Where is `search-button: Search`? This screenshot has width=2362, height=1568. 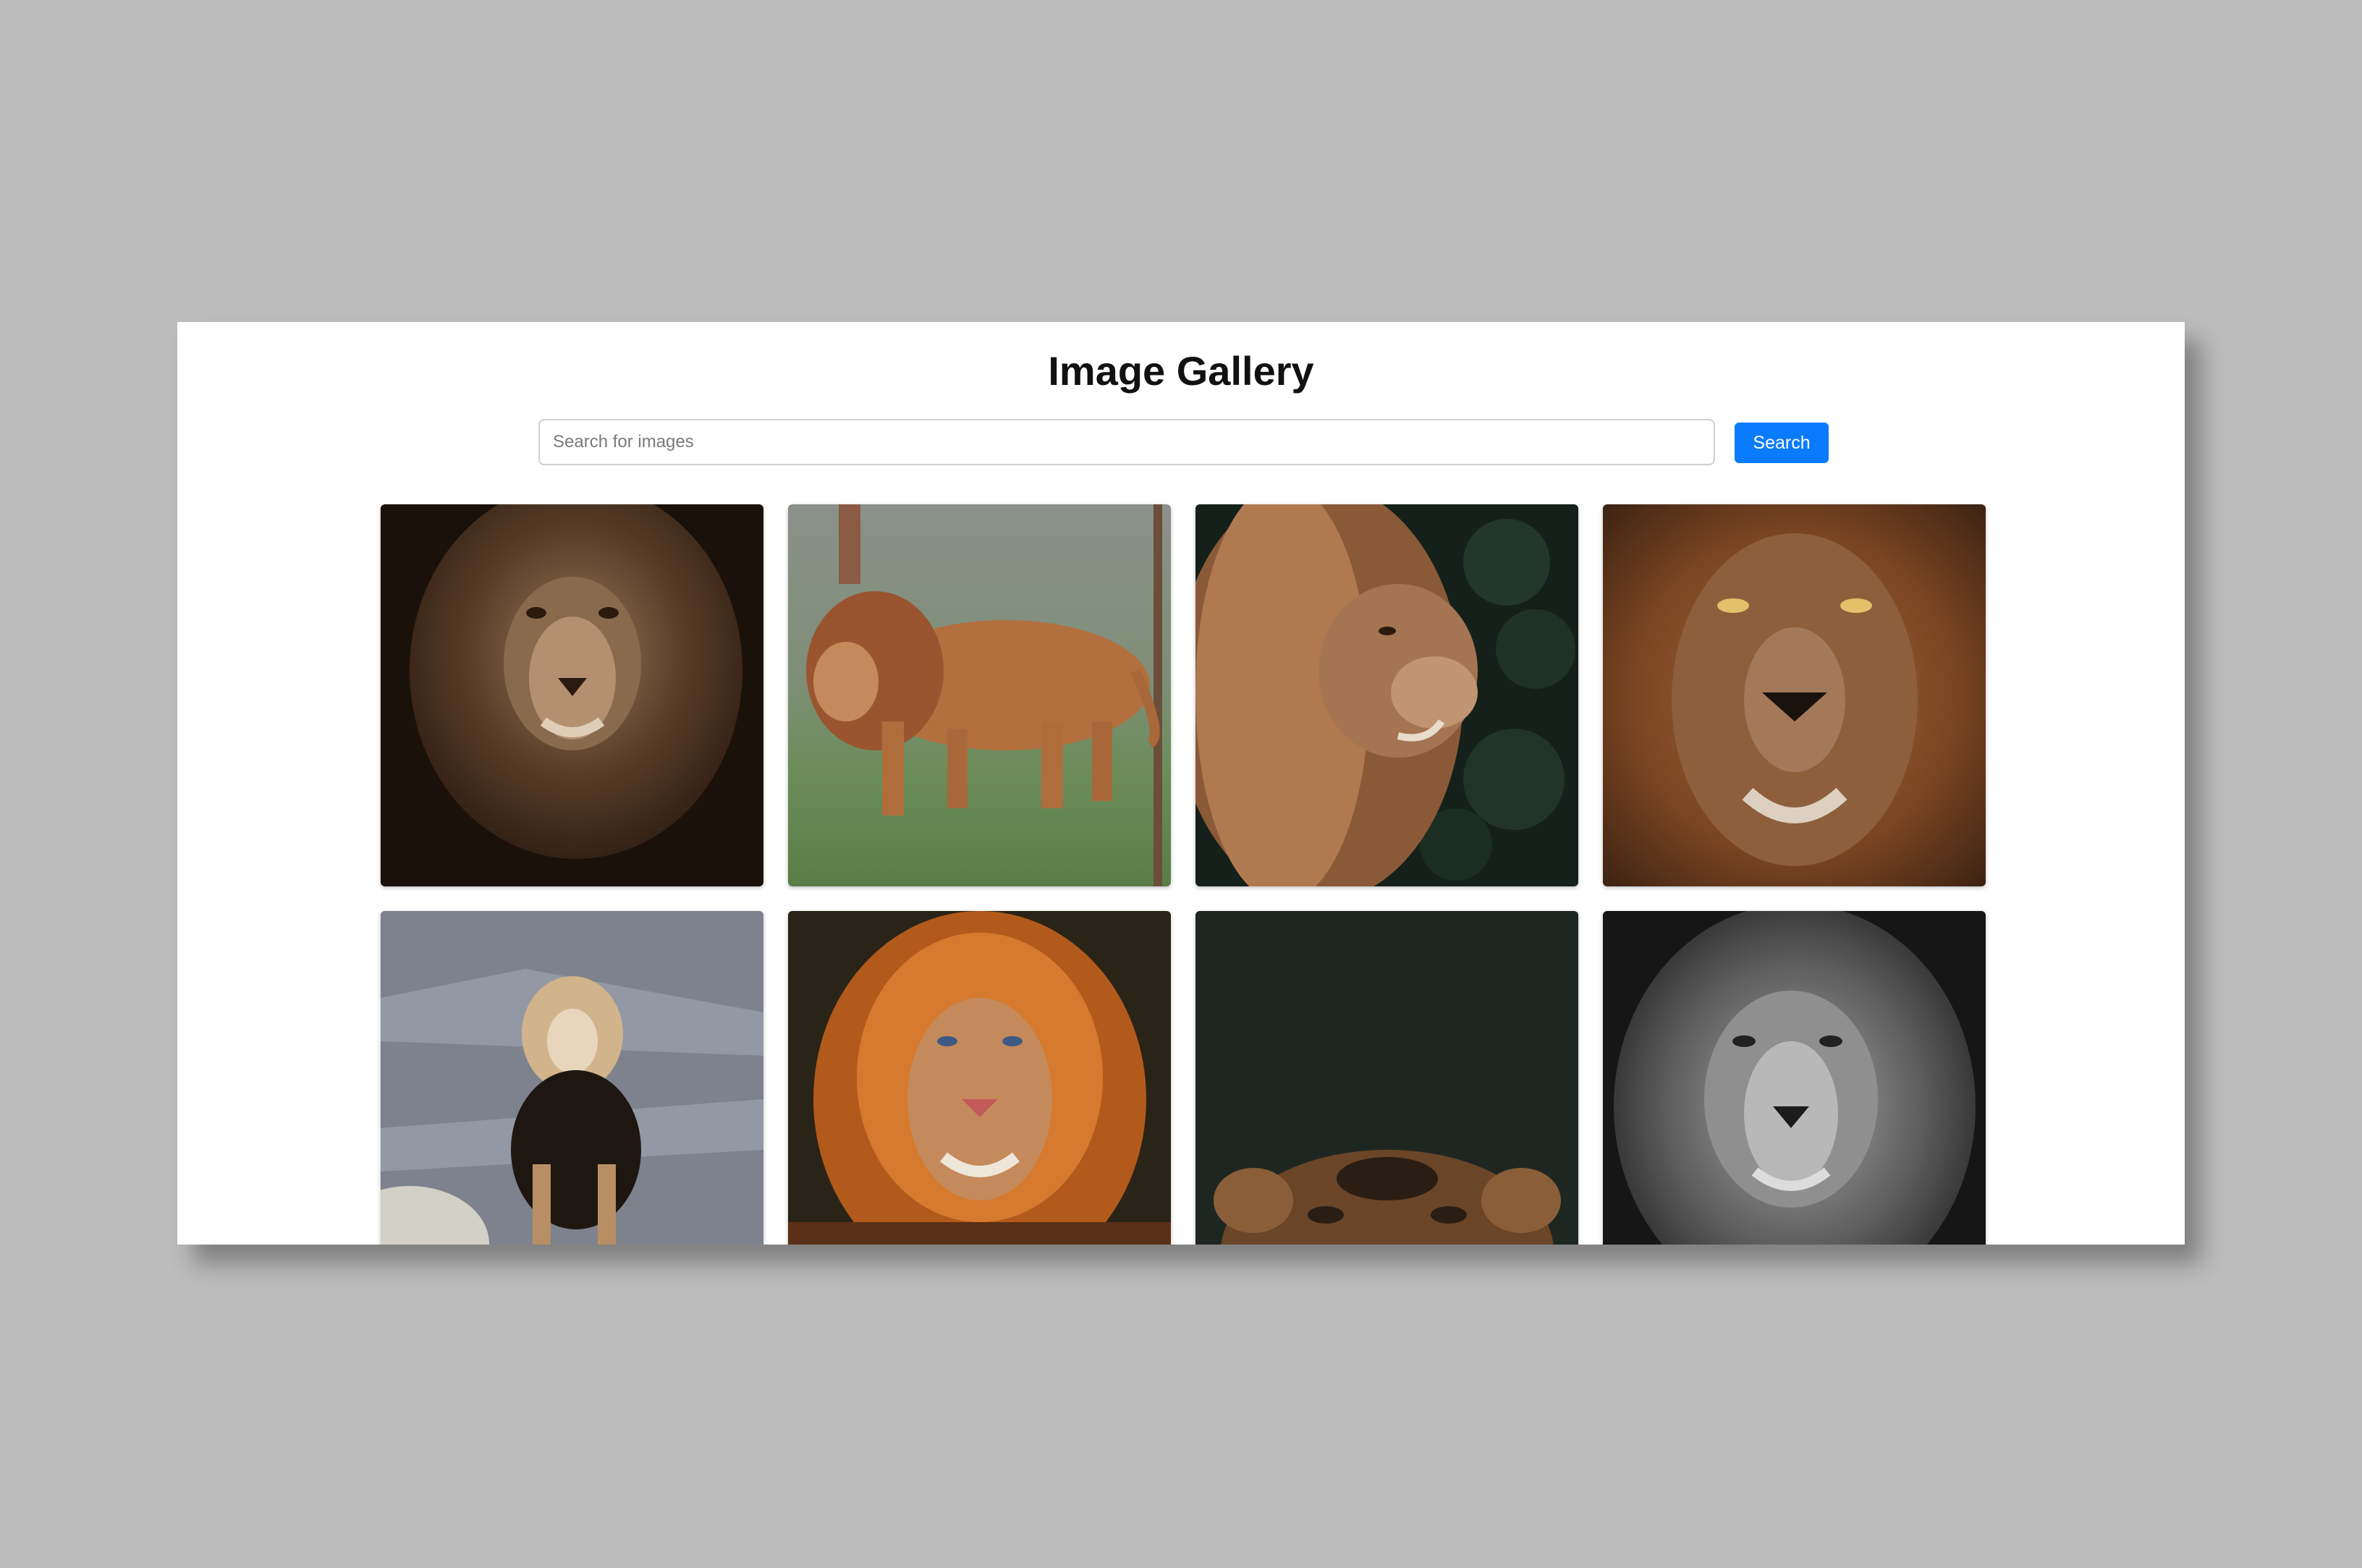 search-button: Search is located at coordinates (1782, 443).